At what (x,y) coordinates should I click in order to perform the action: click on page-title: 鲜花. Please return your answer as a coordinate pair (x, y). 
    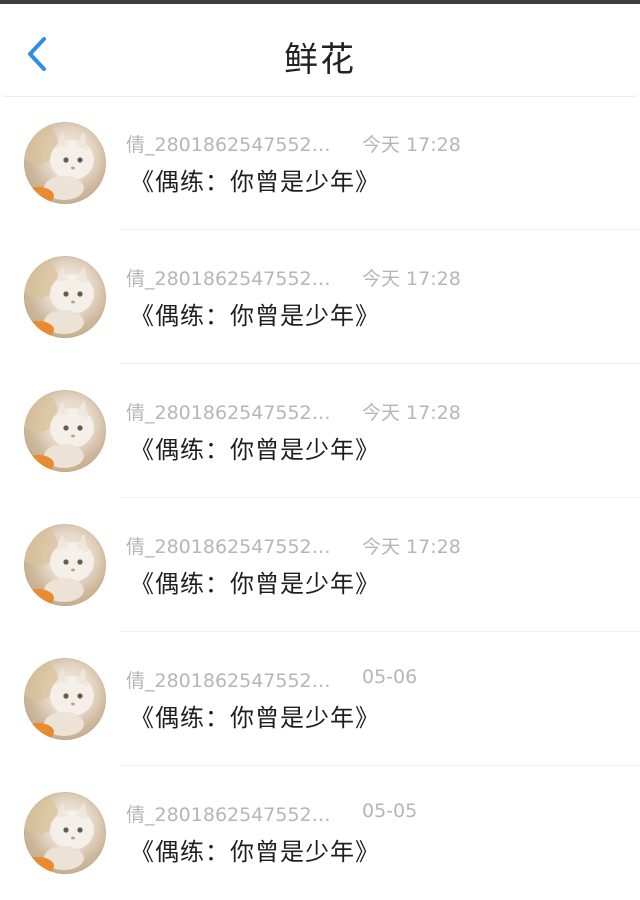
    Looking at the image, I should click on (320, 60).